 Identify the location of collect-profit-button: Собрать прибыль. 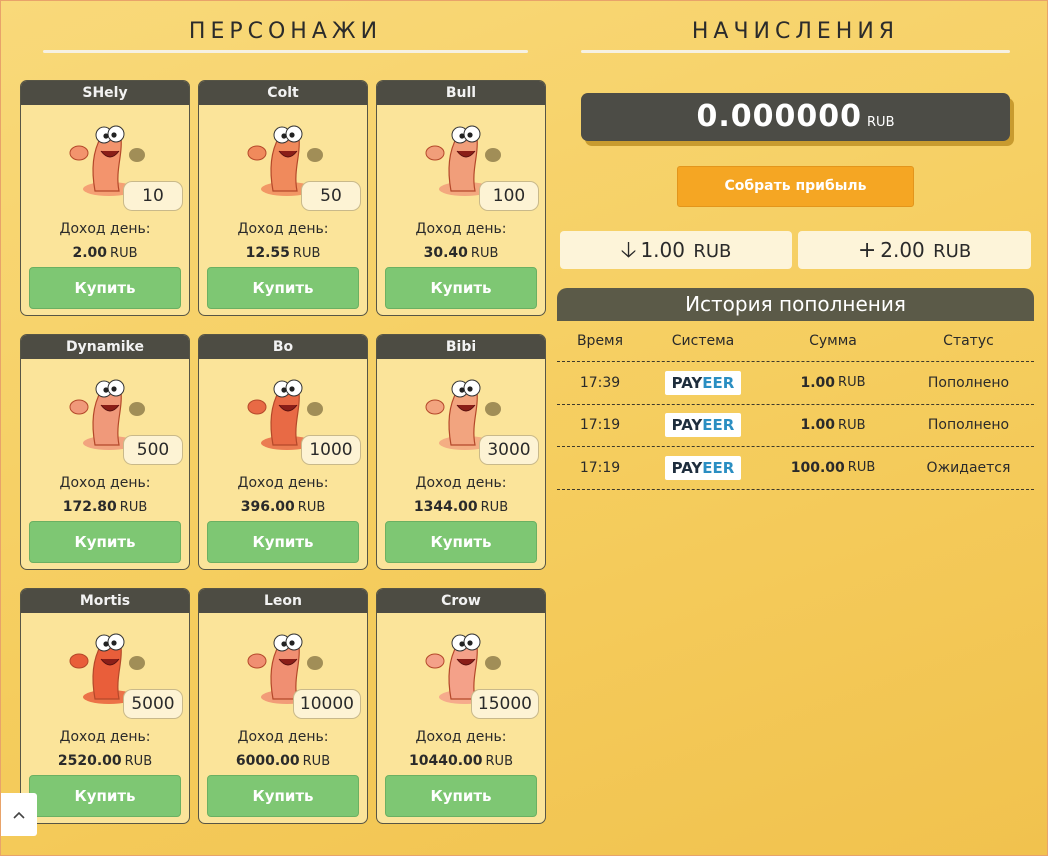
(795, 186).